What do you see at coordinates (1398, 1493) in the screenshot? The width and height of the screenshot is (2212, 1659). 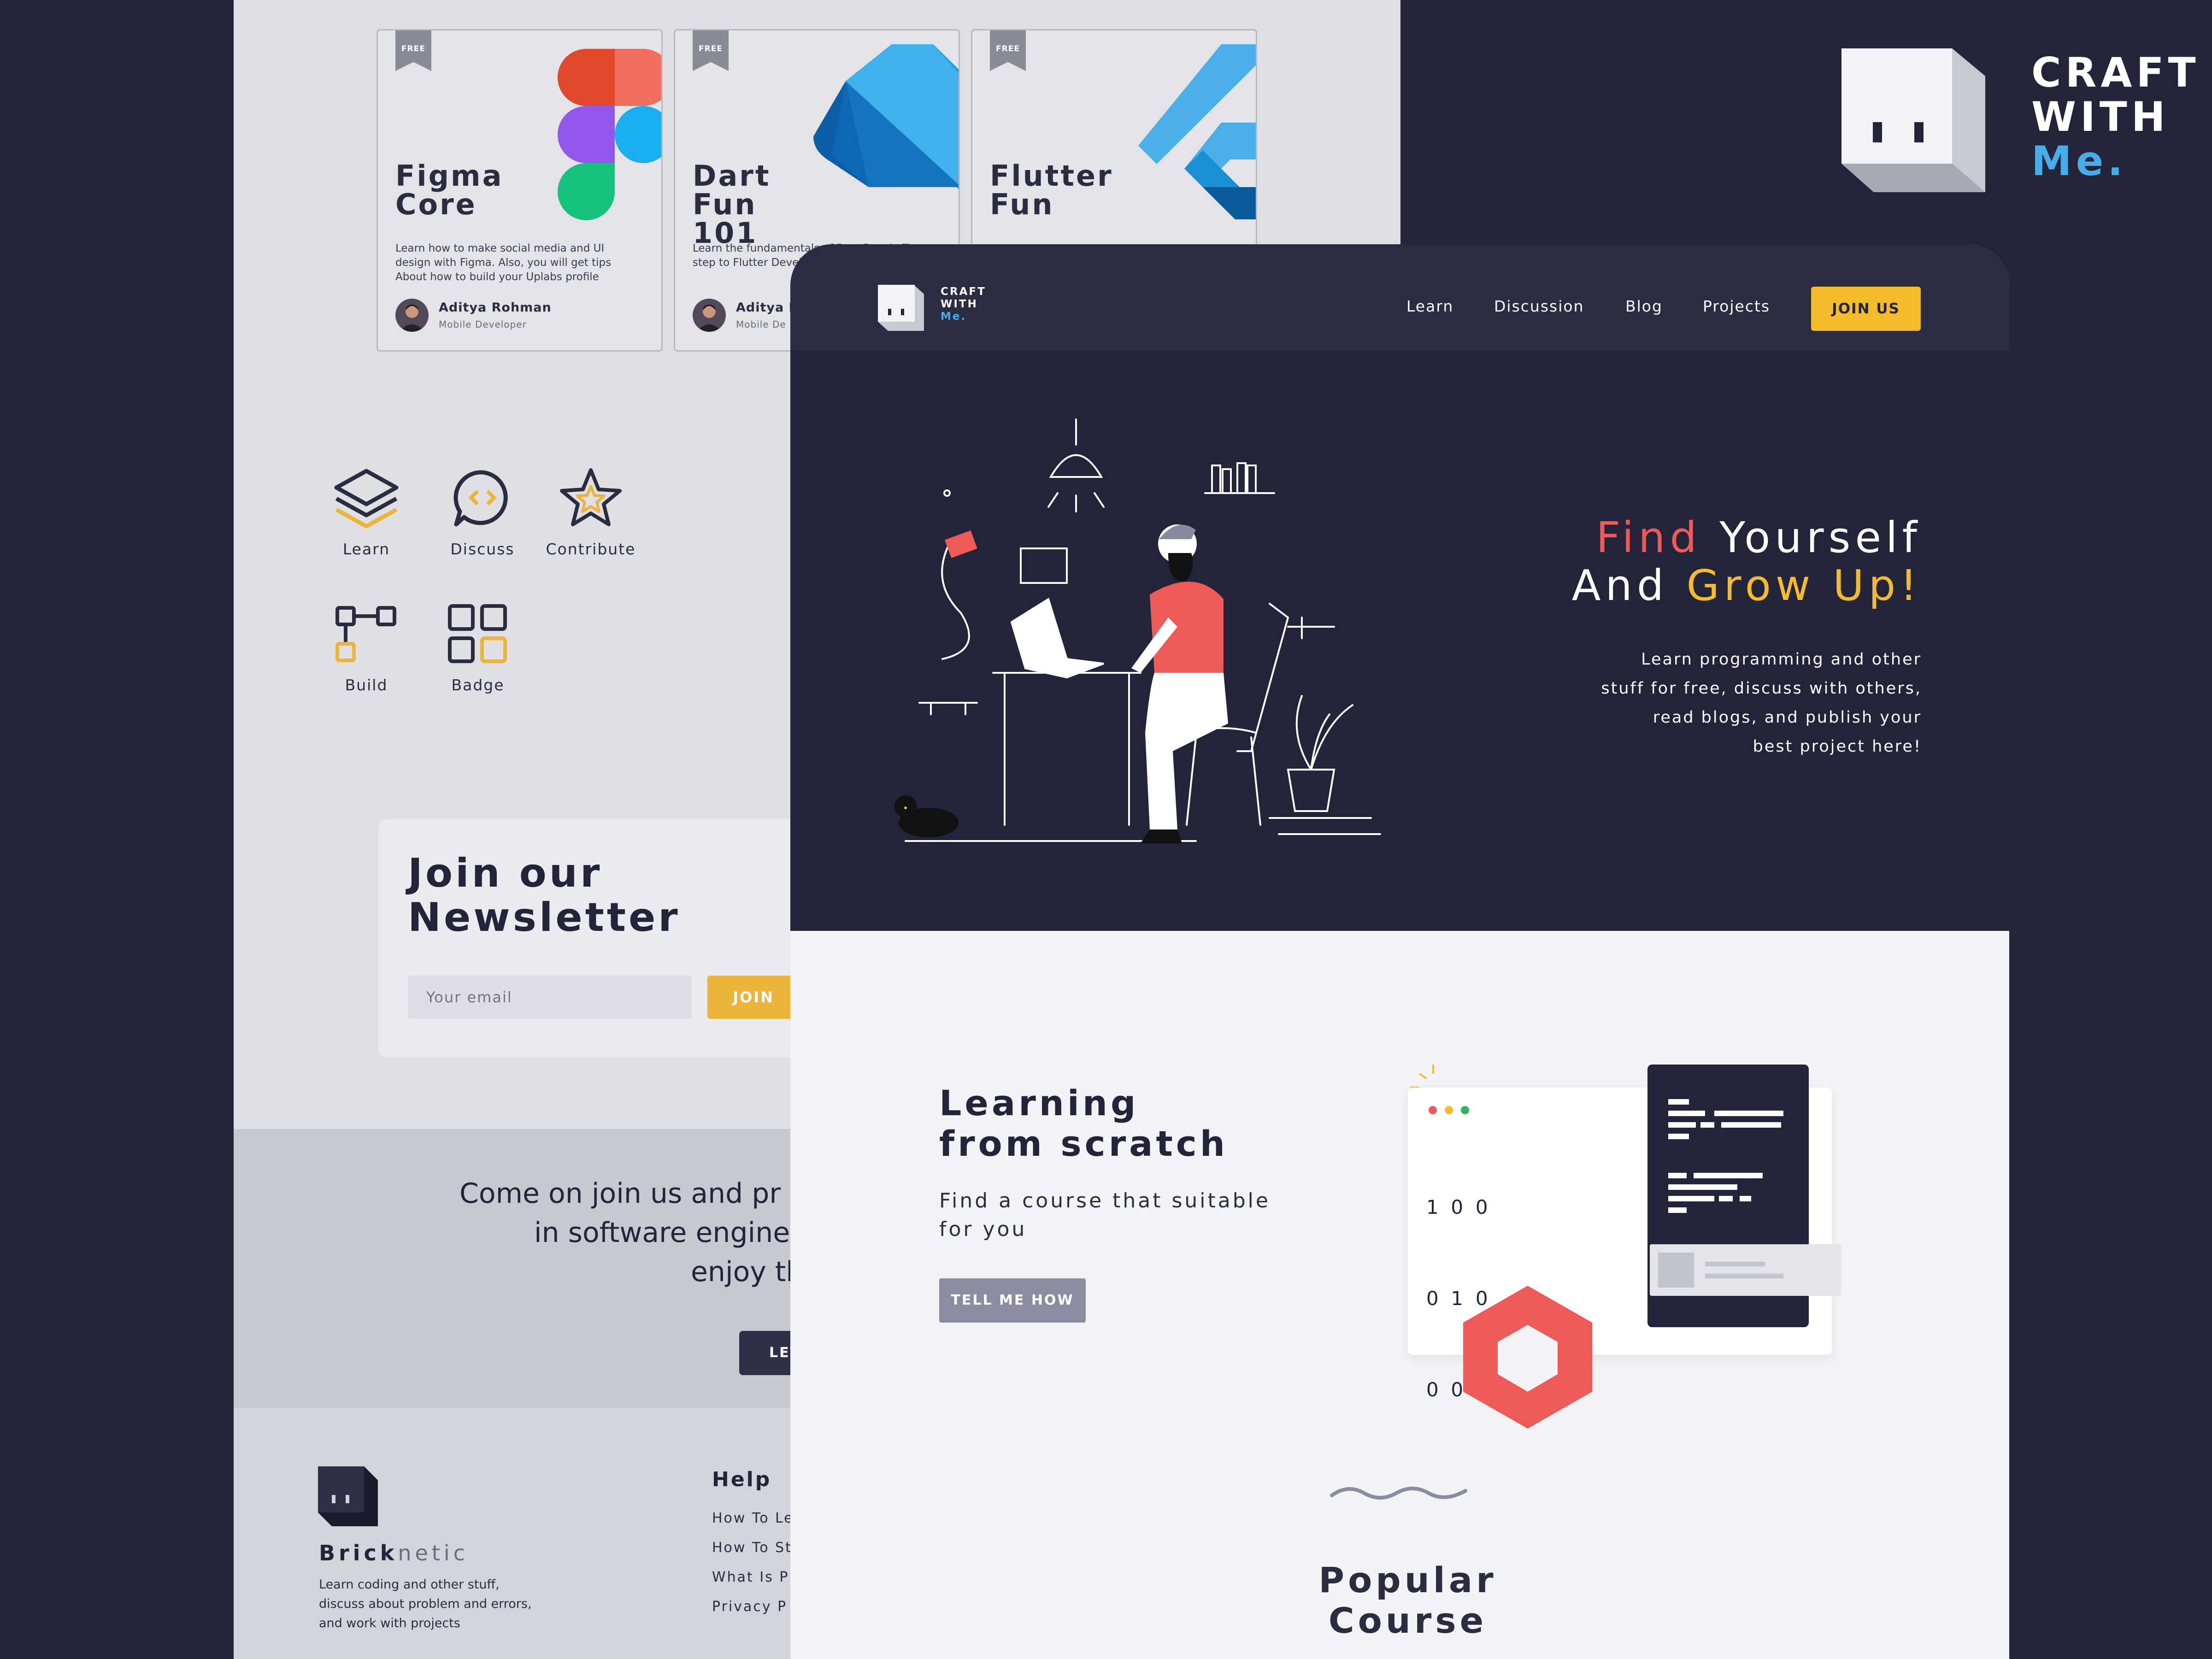 I see `squiggle-divider-icon` at bounding box center [1398, 1493].